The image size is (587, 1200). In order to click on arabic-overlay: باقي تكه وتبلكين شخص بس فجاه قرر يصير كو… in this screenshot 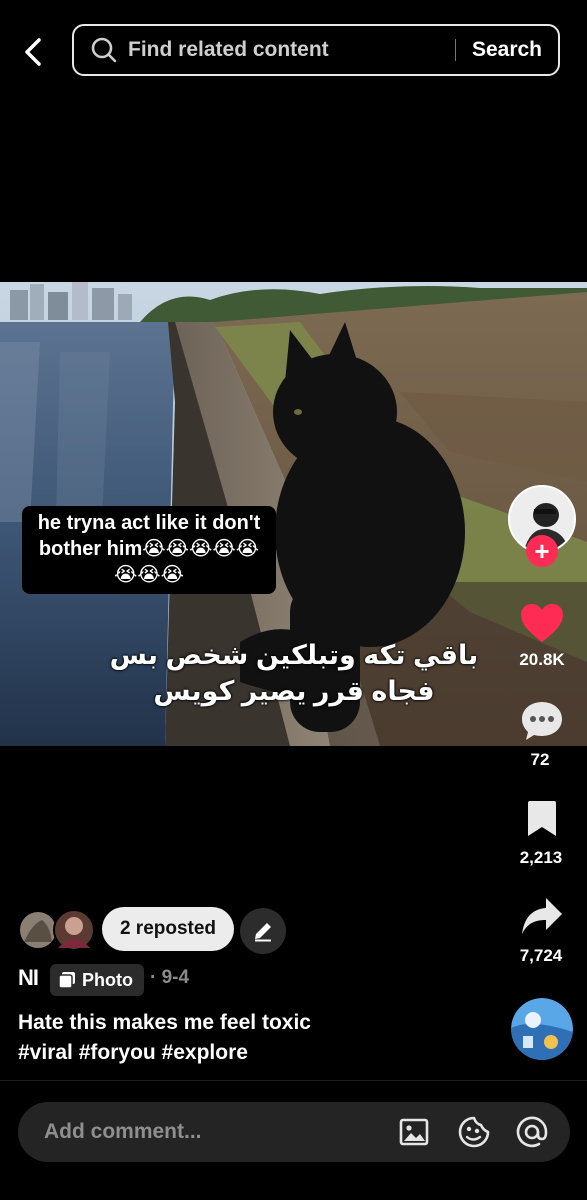, I will do `click(294, 674)`.